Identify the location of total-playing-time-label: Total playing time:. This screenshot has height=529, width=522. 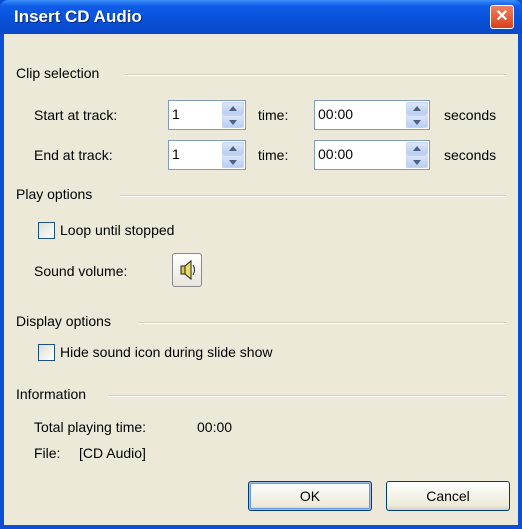
(90, 427).